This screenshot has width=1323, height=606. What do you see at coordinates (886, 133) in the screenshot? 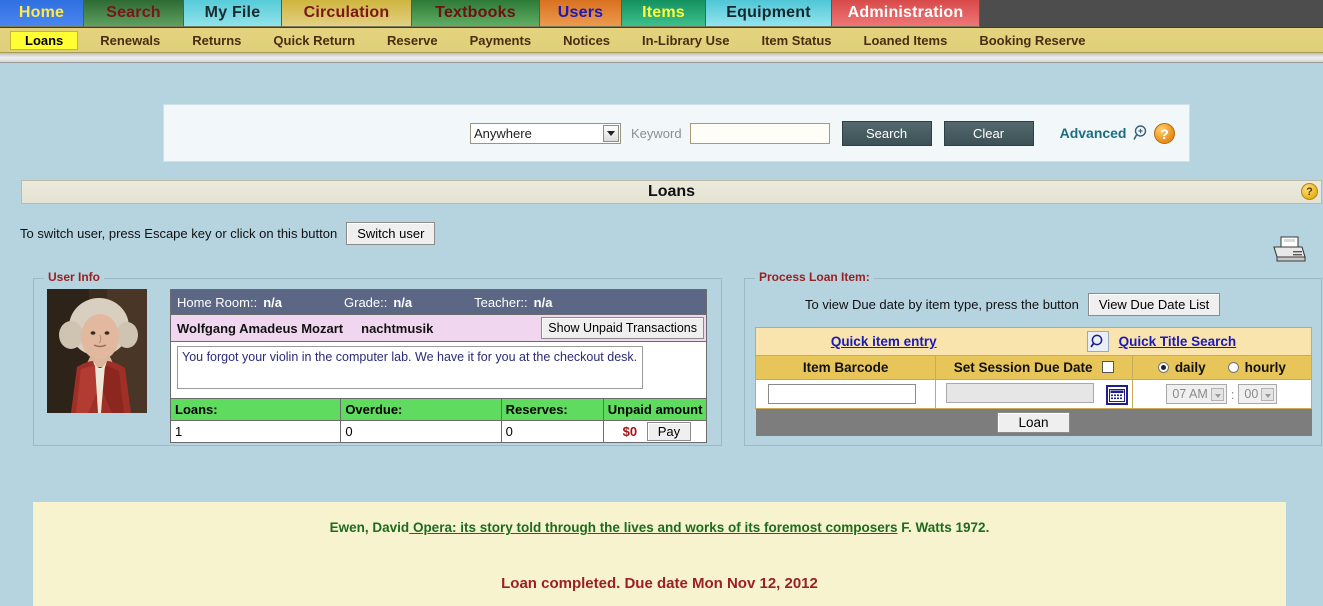
I see `search-button: Search` at bounding box center [886, 133].